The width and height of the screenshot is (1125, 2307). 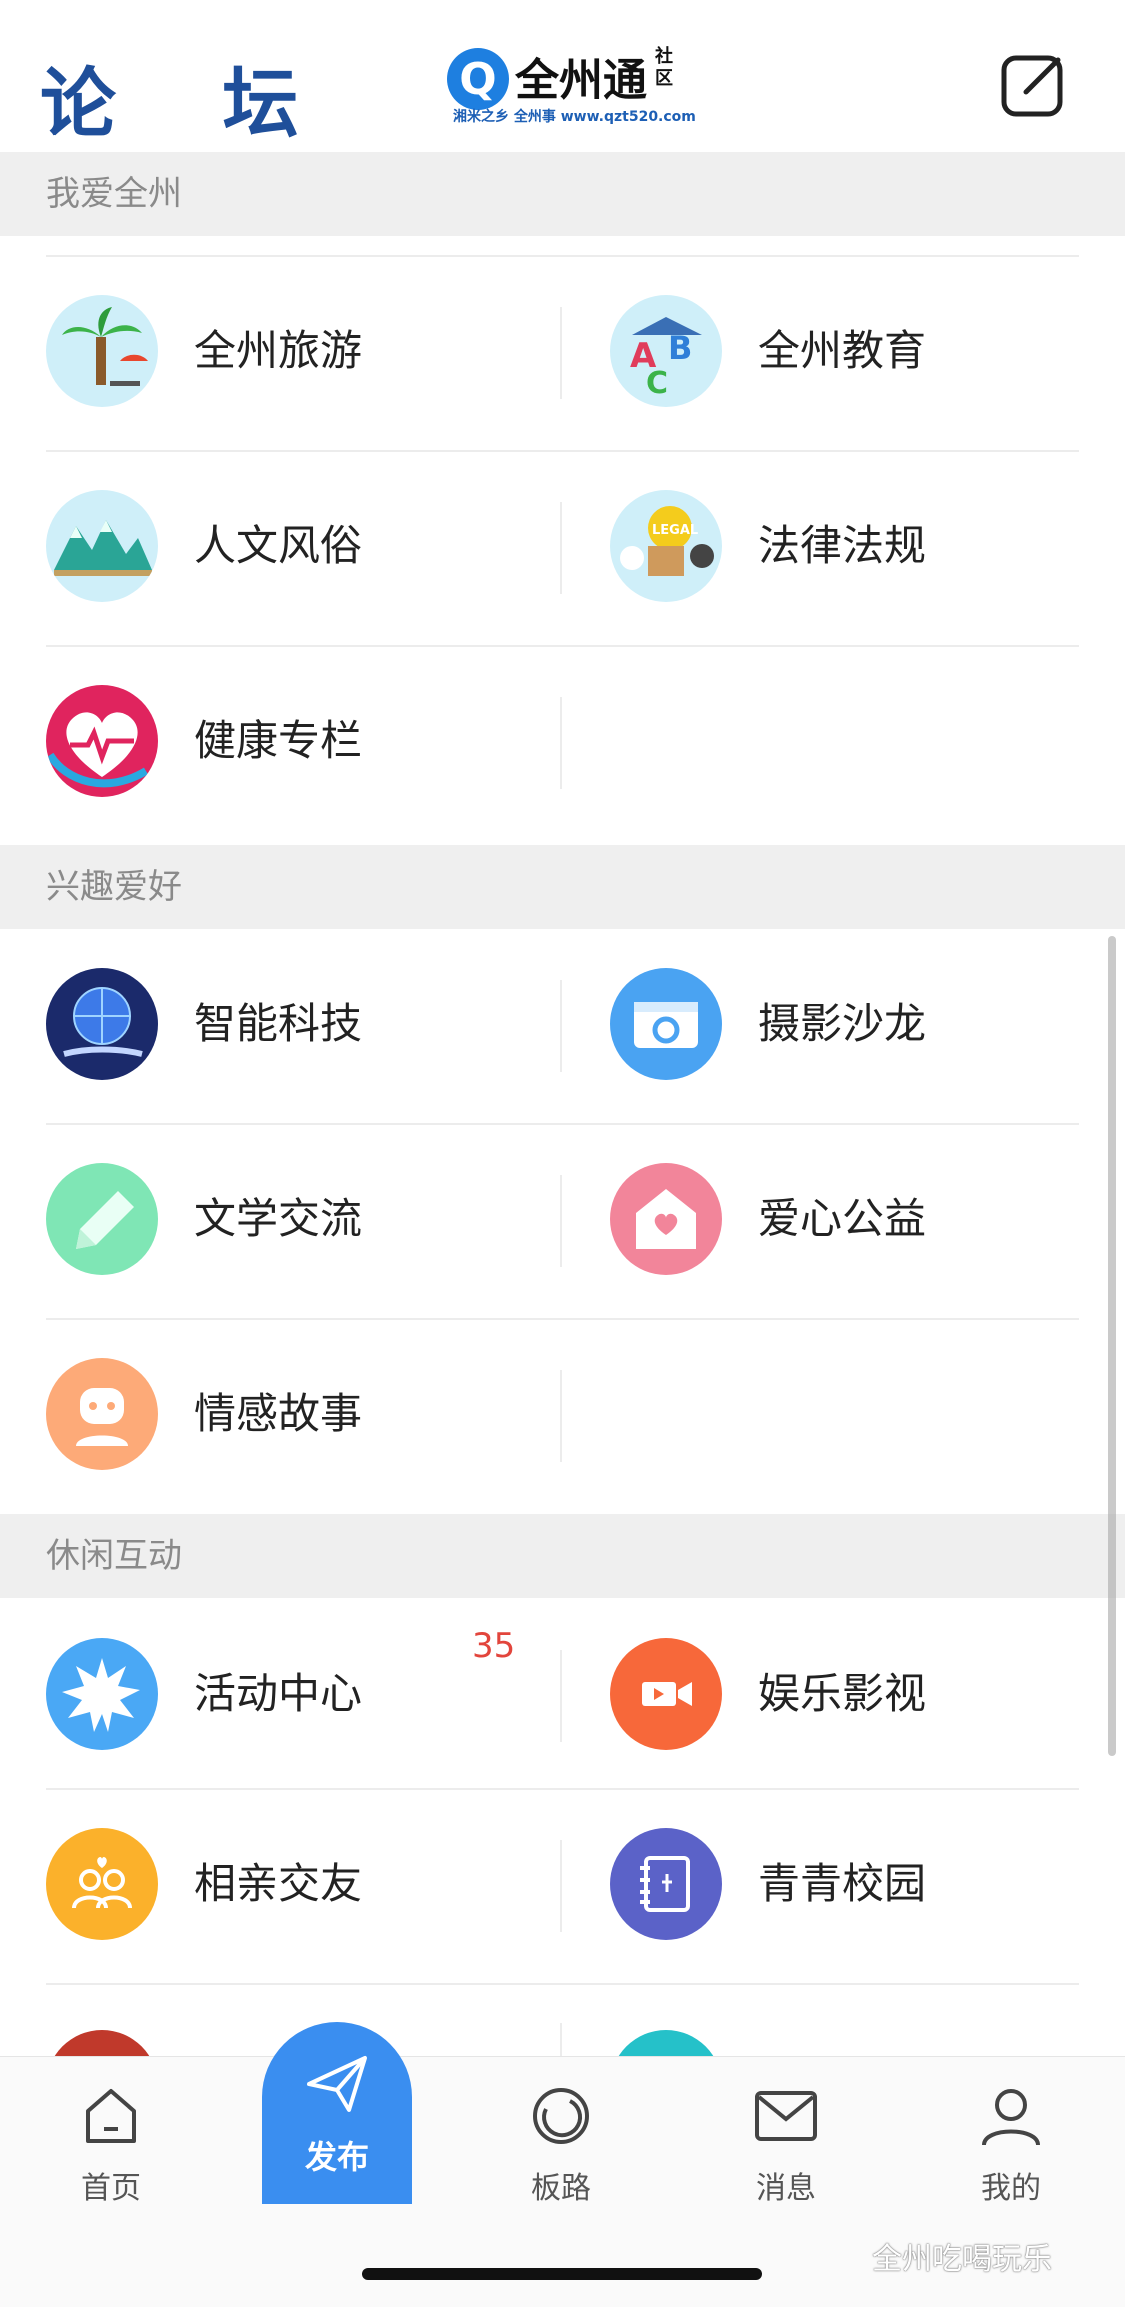 I want to click on logo-suffix: 社区, so click(x=664, y=67).